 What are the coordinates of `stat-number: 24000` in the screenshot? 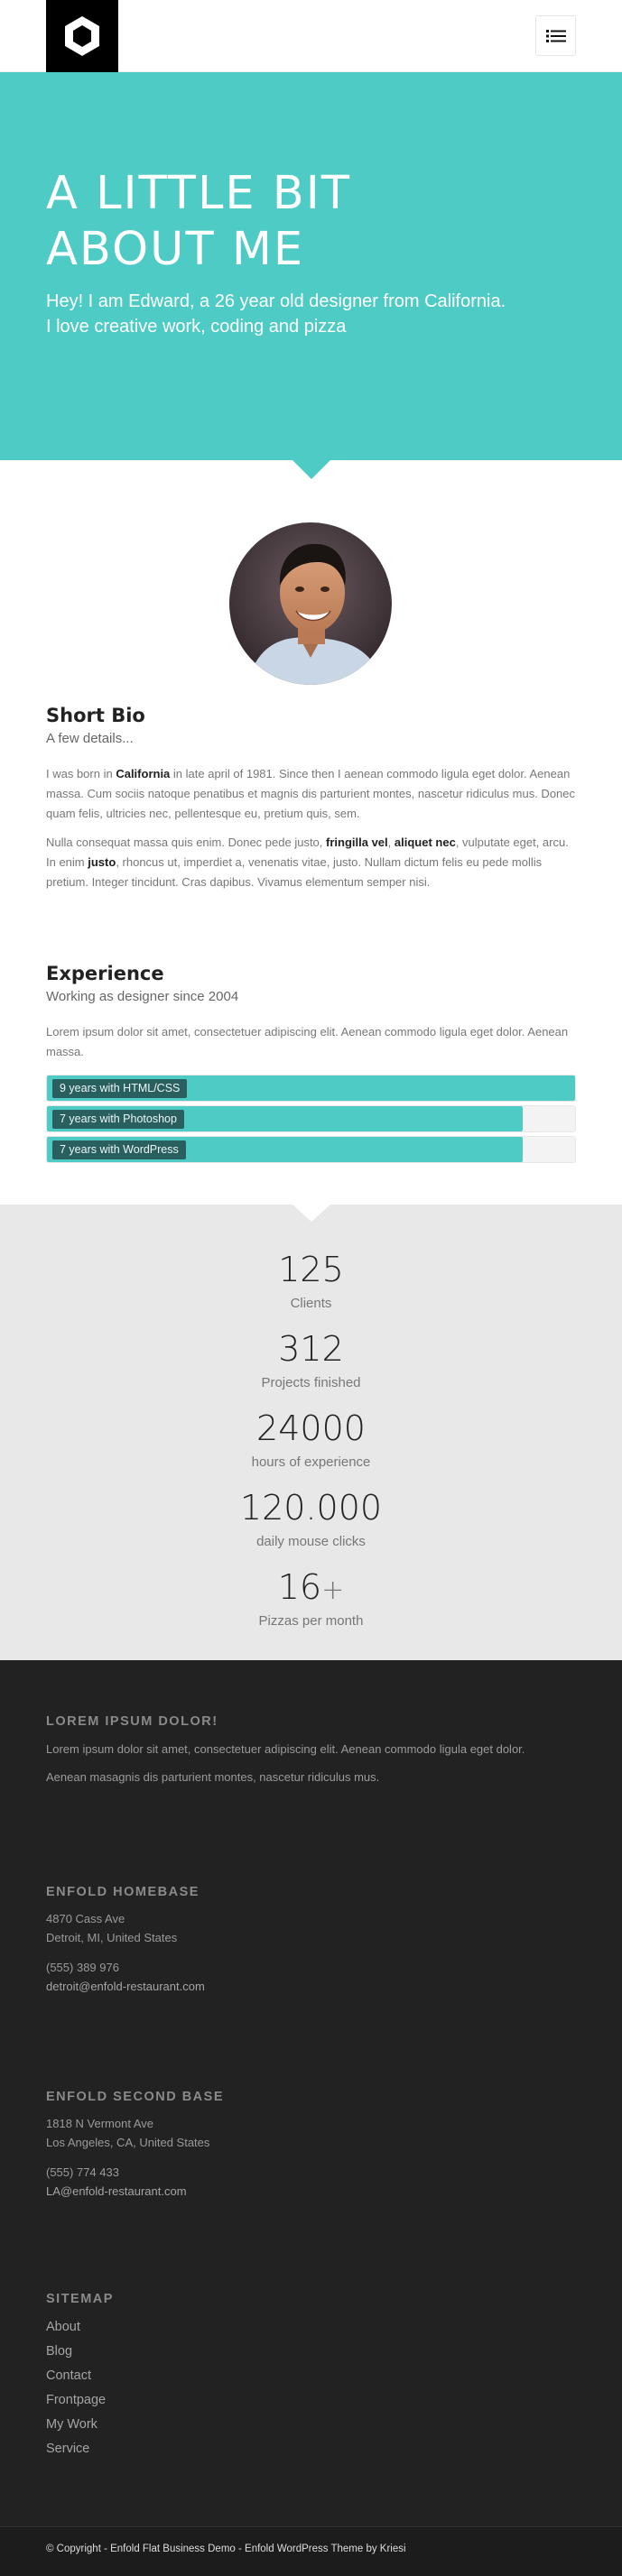 It's located at (311, 1430).